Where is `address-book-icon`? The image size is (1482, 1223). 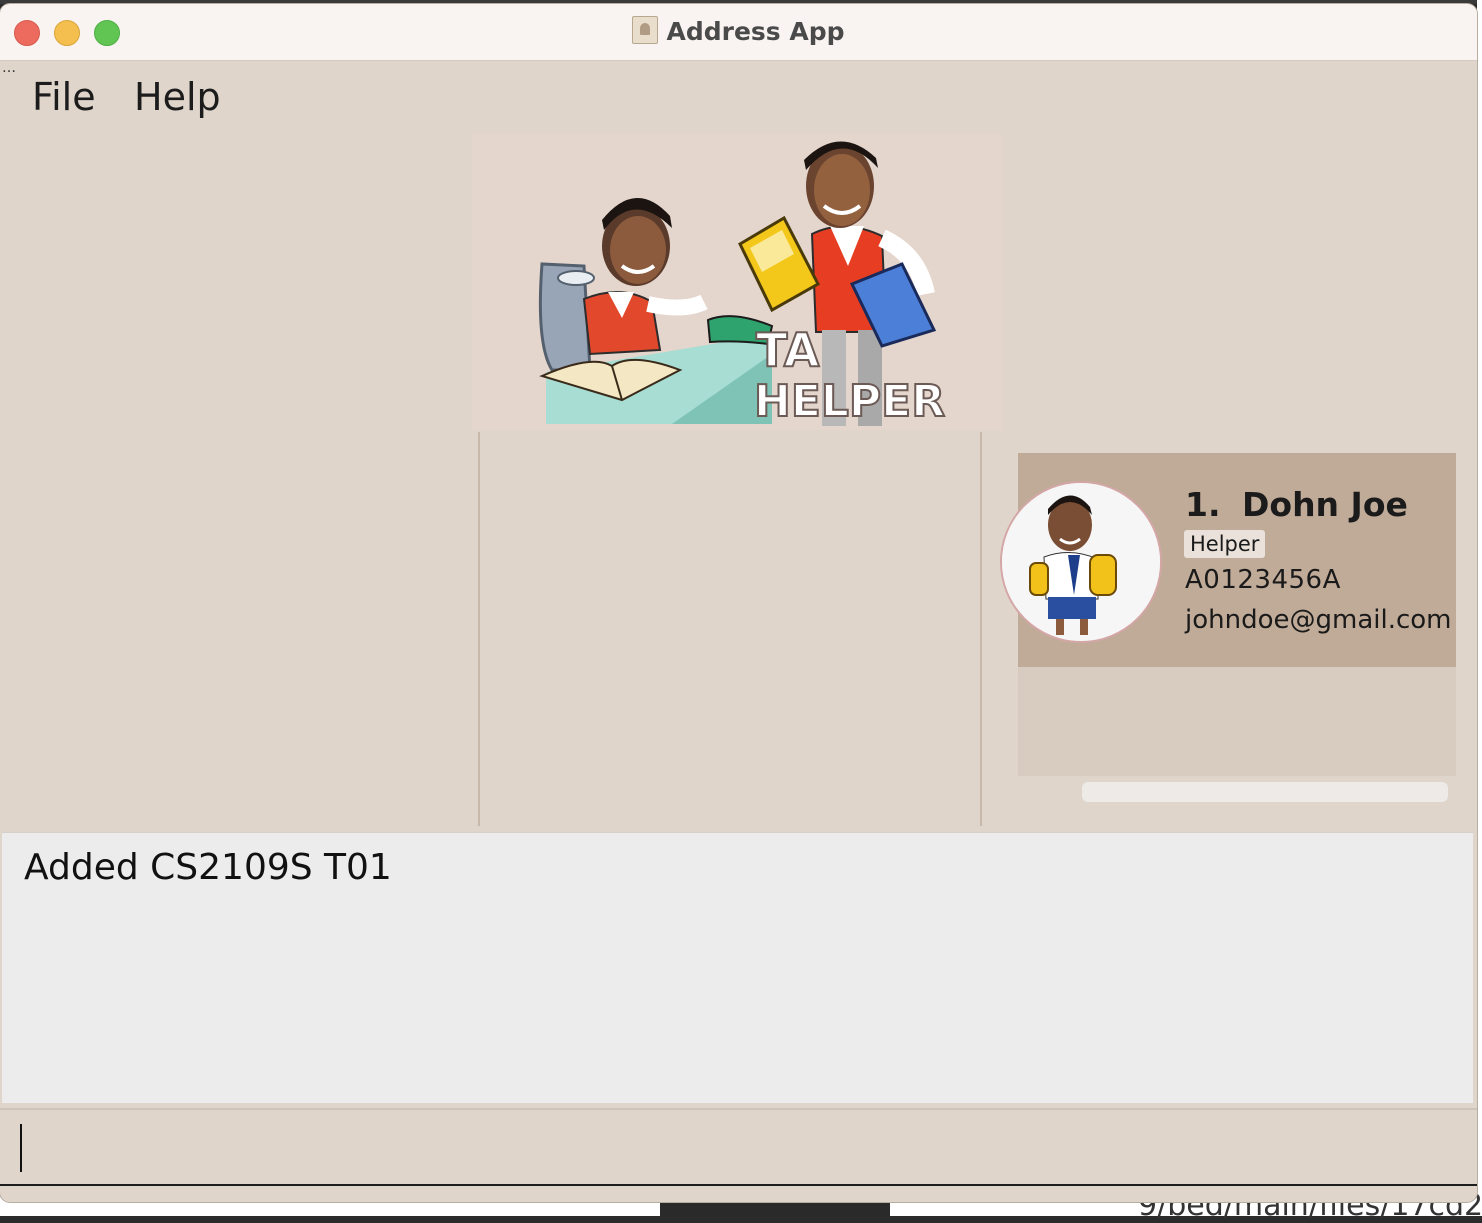
address-book-icon is located at coordinates (645, 30).